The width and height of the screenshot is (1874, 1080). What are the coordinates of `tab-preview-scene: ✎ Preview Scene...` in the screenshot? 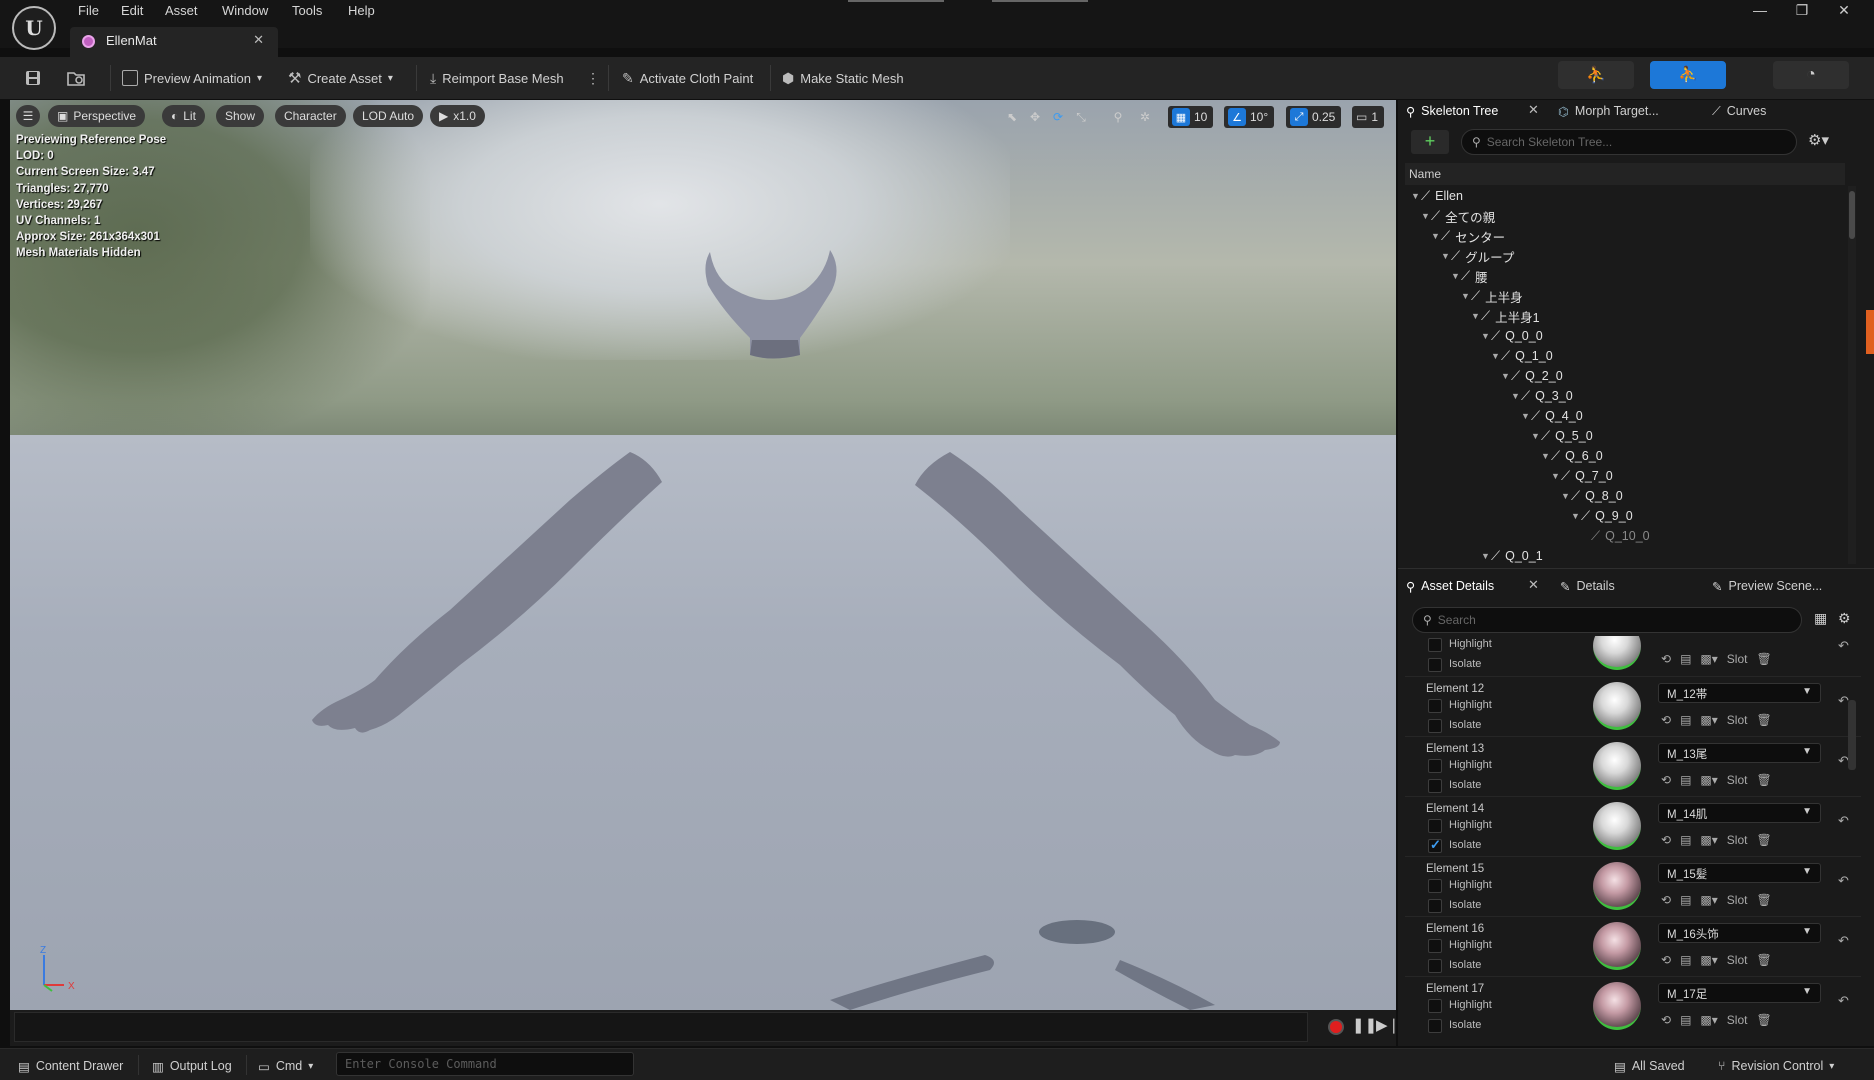 It's located at (1767, 586).